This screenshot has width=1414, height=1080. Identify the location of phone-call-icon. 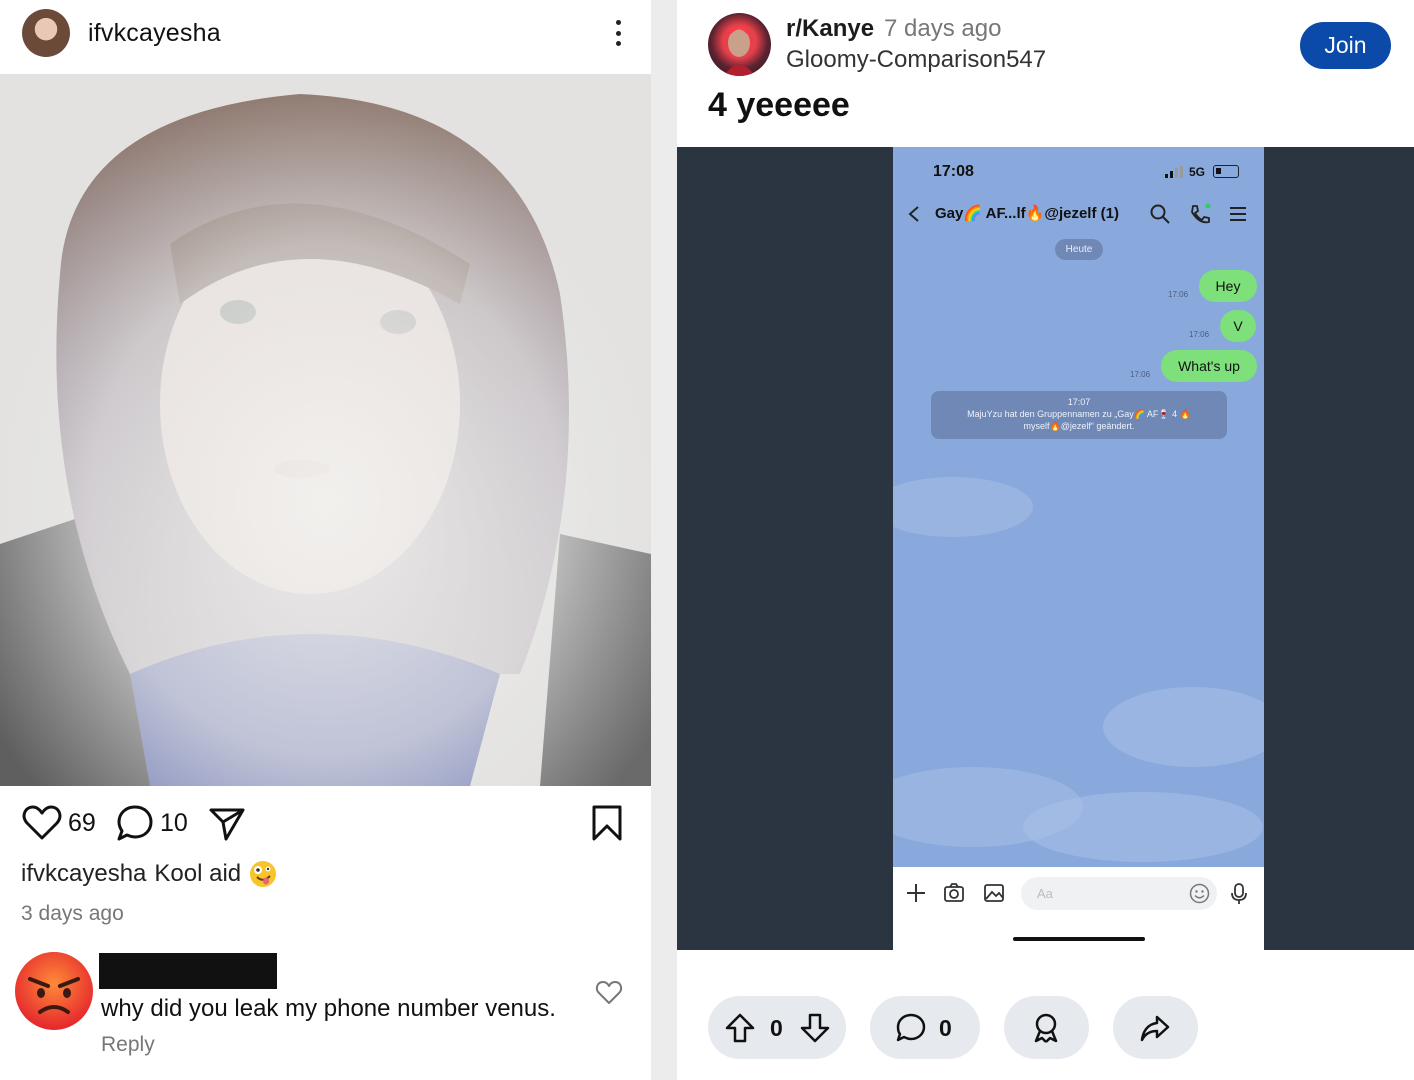
(1201, 213).